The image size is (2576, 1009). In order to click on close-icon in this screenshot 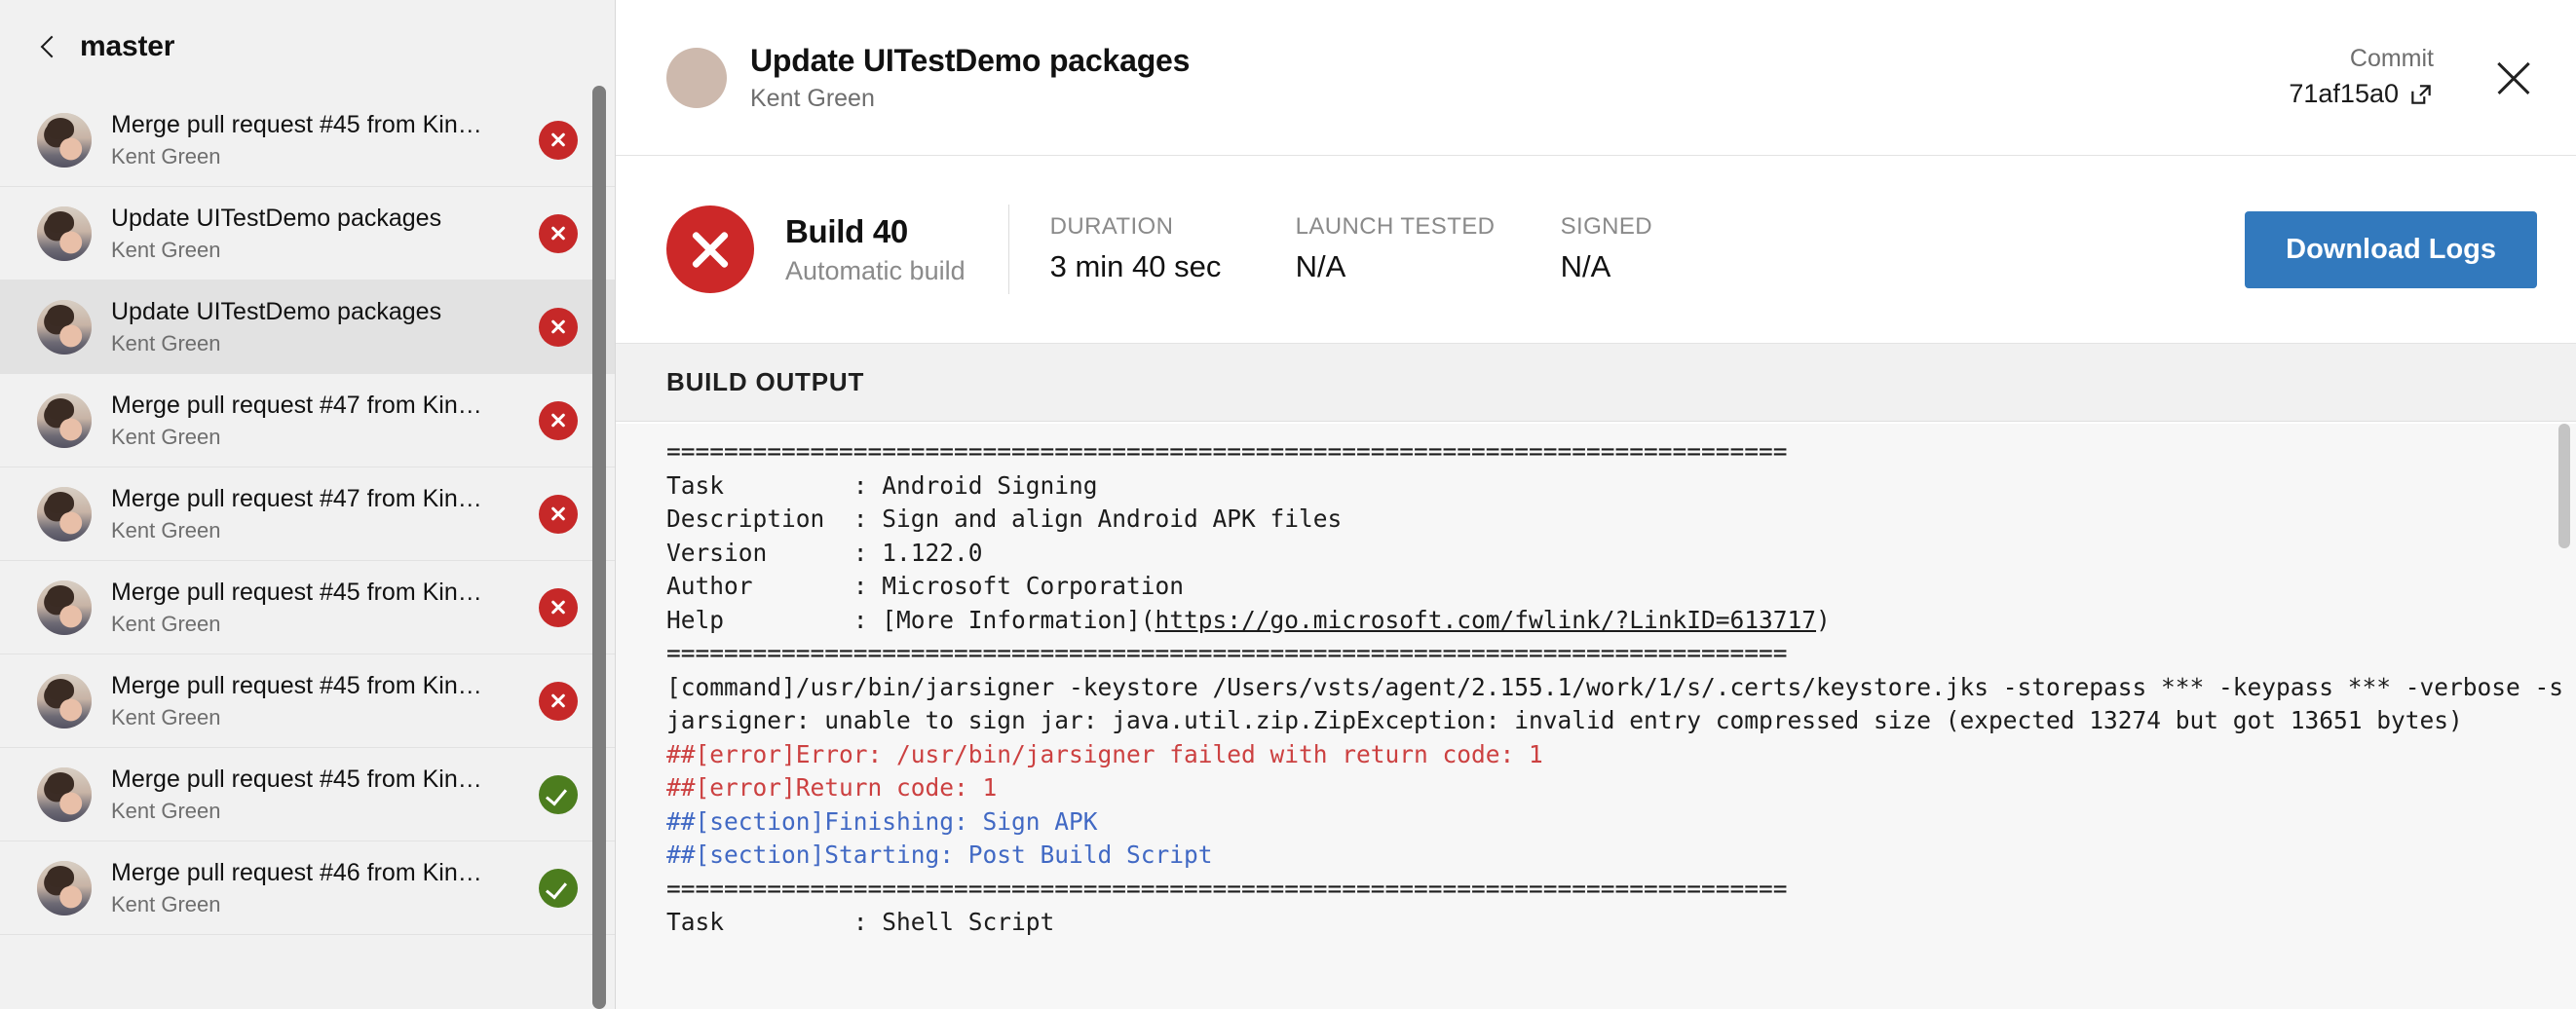, I will do `click(2513, 78)`.